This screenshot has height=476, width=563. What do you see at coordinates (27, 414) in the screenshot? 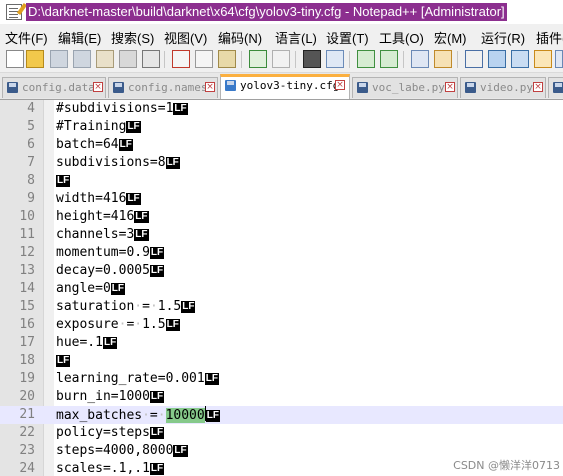
I see `line-number: 21` at bounding box center [27, 414].